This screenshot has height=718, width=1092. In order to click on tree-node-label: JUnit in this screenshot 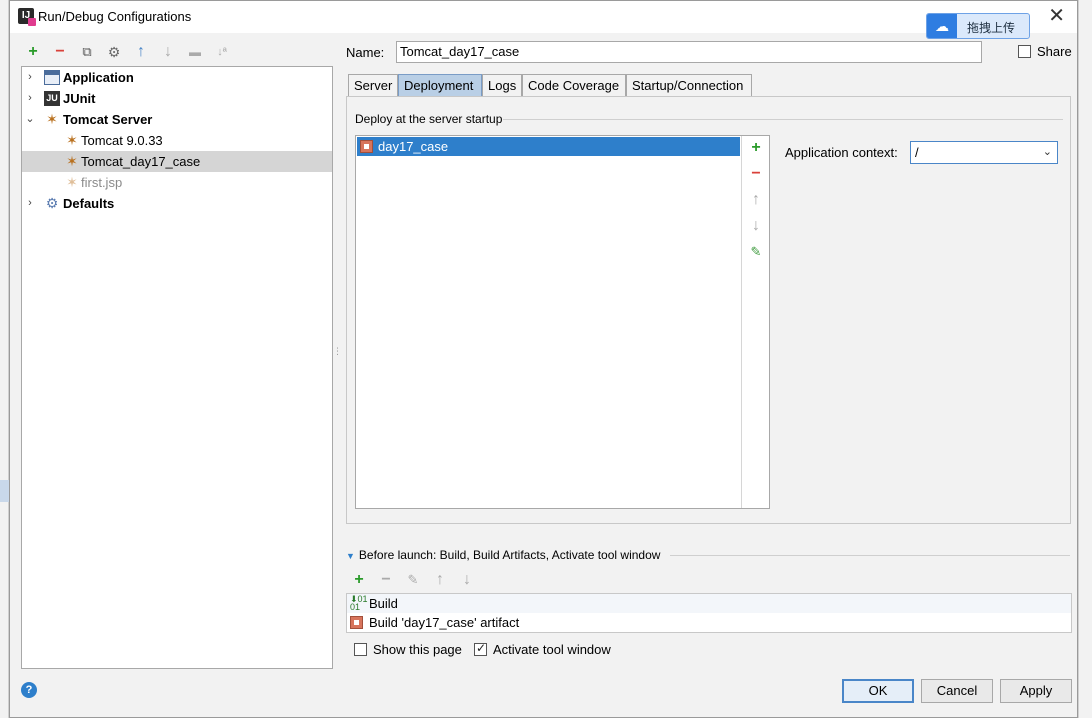, I will do `click(79, 98)`.